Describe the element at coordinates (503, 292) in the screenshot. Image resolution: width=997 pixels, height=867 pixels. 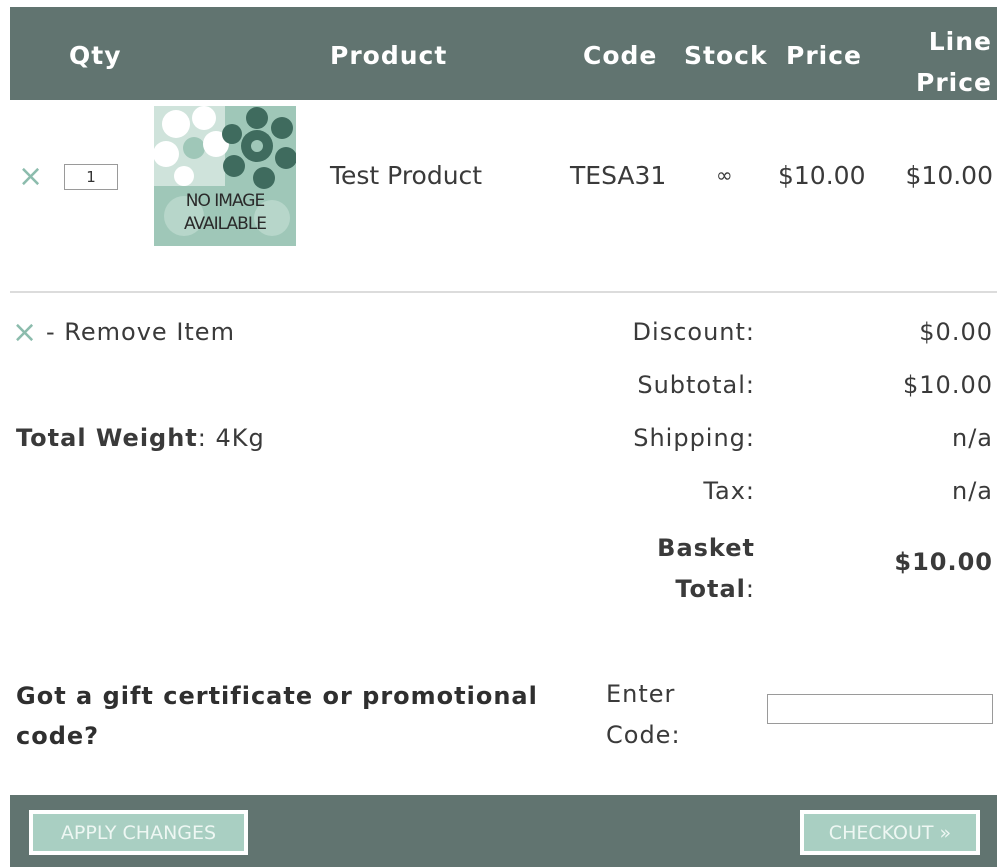
I see `row-divider` at that location.